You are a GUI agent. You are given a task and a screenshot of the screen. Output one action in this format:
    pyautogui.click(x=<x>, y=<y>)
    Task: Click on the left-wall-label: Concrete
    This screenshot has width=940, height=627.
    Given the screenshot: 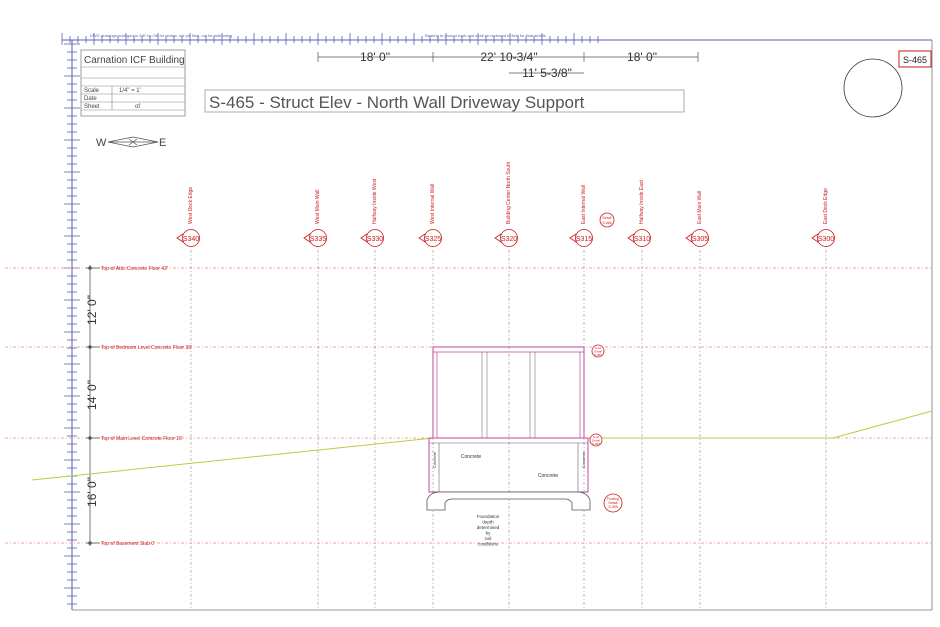 What is the action you would take?
    pyautogui.click(x=434, y=459)
    